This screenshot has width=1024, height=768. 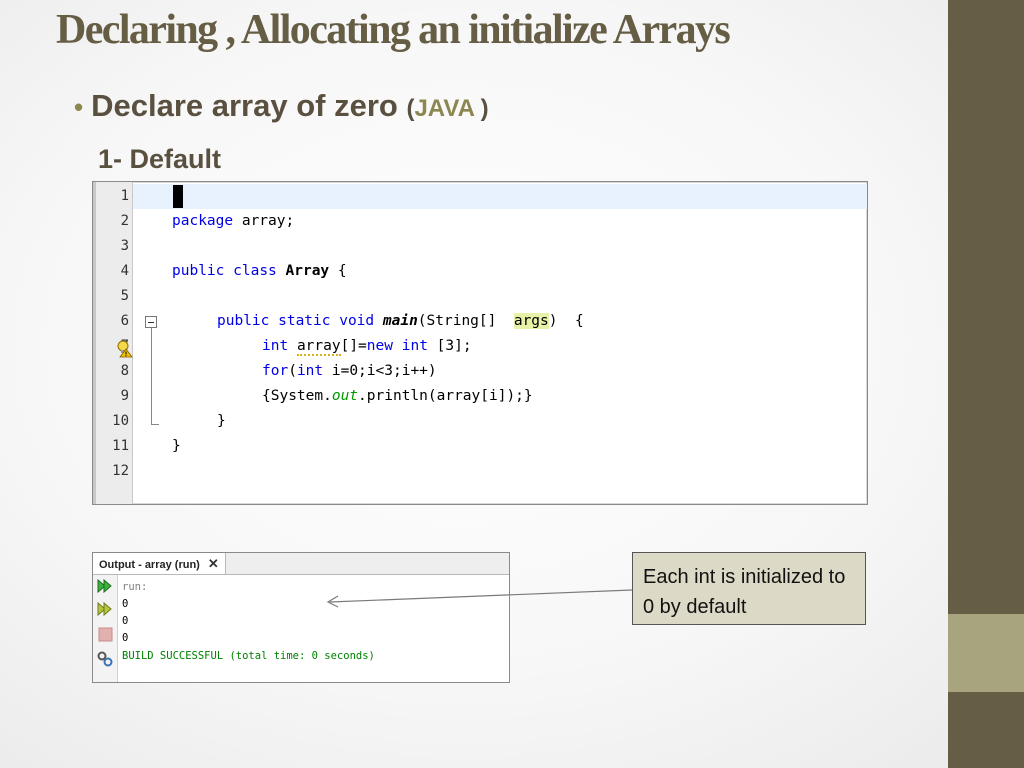 I want to click on close-icon: ✕, so click(x=213, y=563).